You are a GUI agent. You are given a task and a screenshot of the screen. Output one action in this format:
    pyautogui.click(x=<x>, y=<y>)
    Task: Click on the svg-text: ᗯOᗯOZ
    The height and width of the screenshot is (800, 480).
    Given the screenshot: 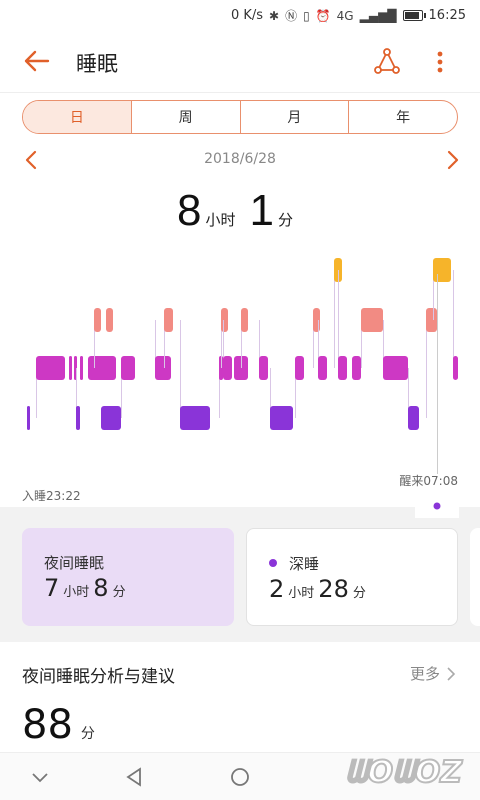 What is the action you would take?
    pyautogui.click(x=404, y=772)
    